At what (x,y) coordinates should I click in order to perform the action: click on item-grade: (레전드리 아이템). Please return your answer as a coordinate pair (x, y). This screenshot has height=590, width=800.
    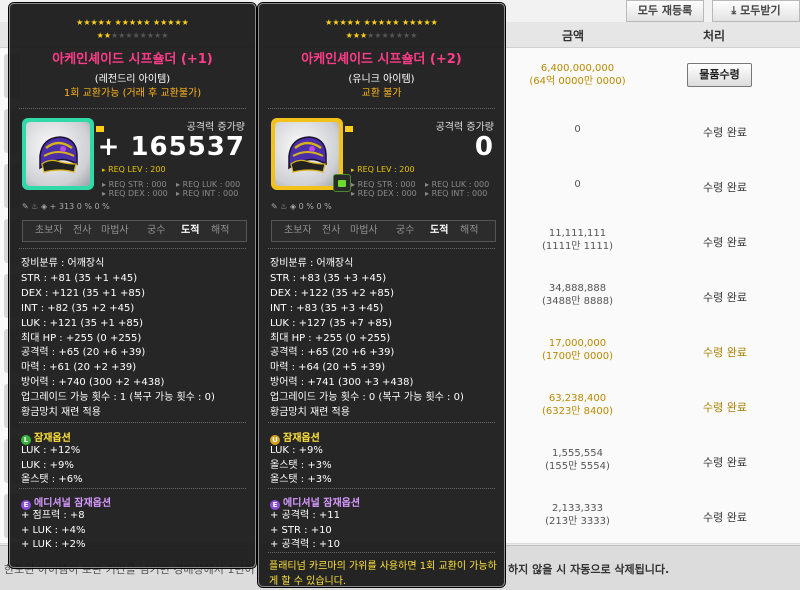
    Looking at the image, I should click on (132, 79).